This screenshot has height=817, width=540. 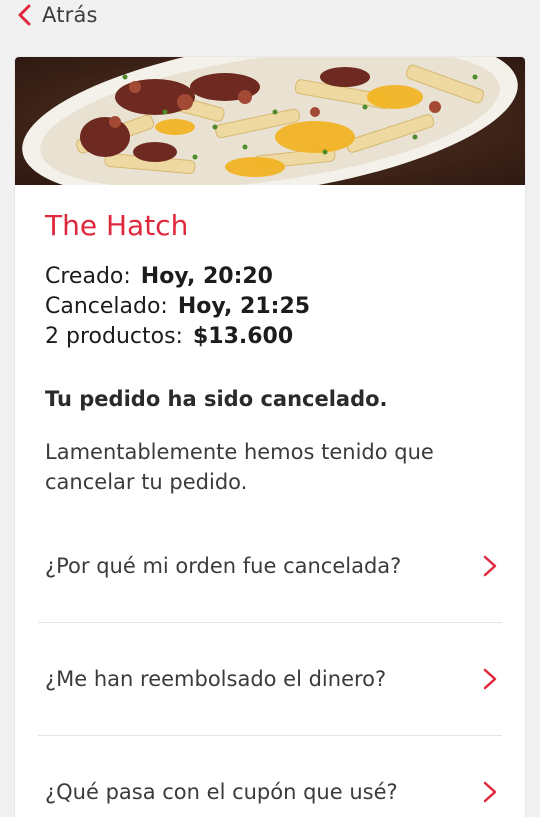 What do you see at coordinates (223, 566) in the screenshot?
I see `faq-question: ¿Por qué mi orden fue cancelada?` at bounding box center [223, 566].